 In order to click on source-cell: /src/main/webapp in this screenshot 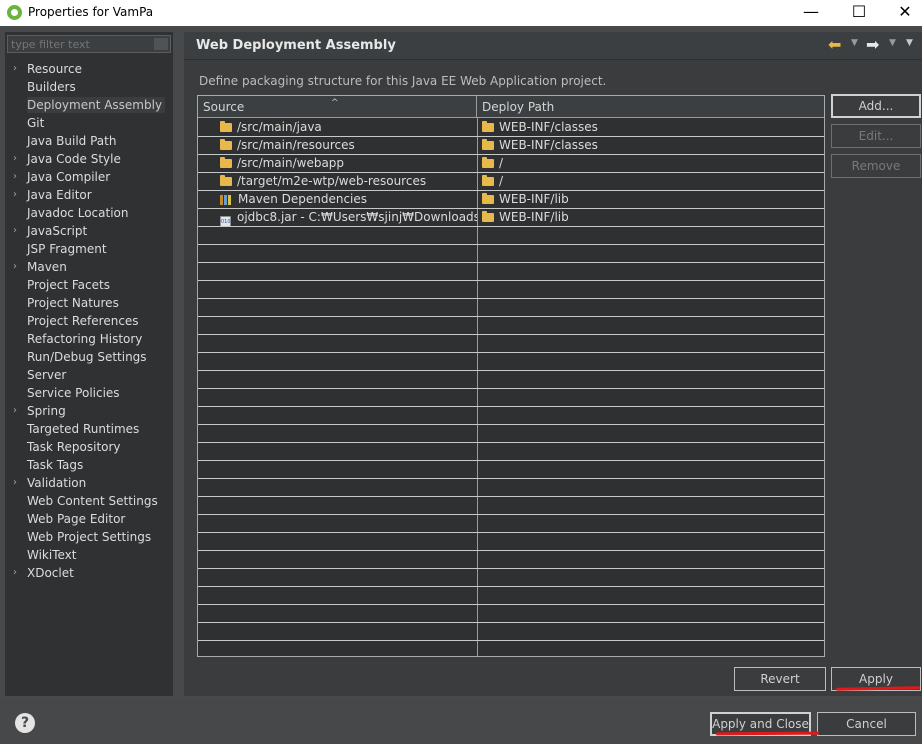, I will do `click(337, 163)`.